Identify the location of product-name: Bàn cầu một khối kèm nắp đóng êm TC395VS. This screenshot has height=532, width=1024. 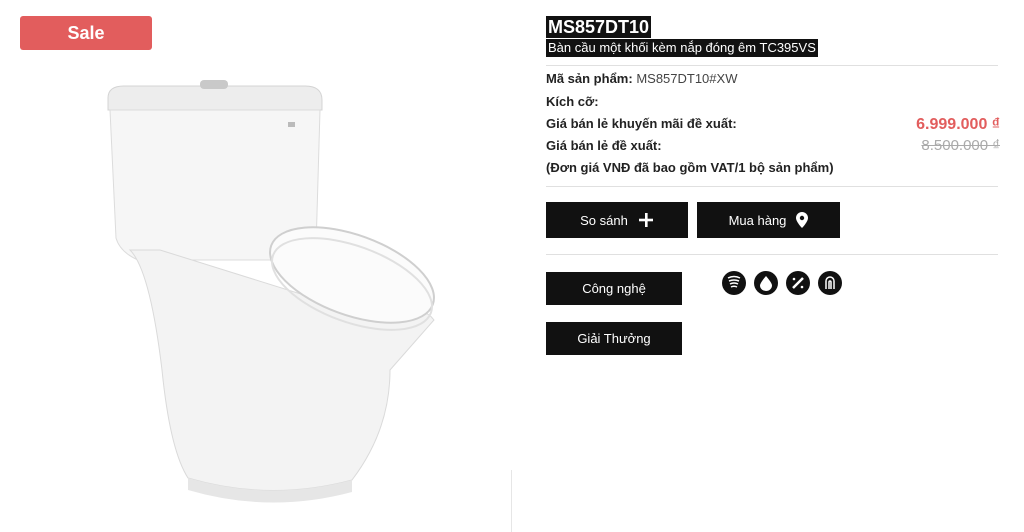
(682, 48).